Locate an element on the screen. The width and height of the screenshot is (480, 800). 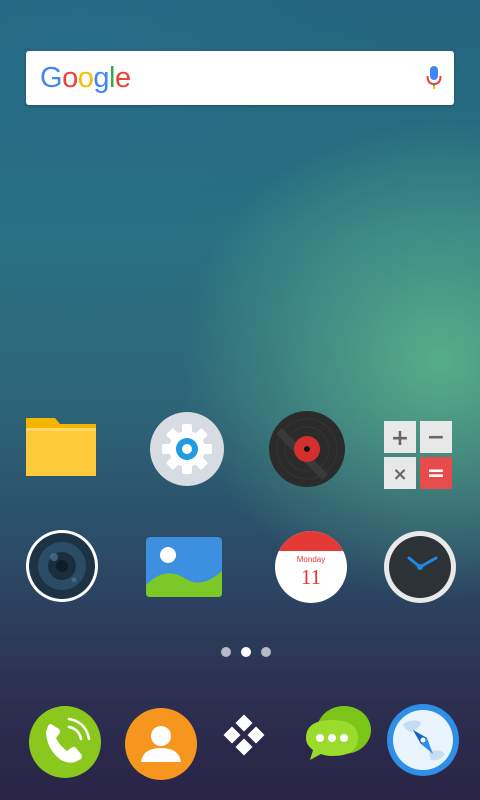
gallery-app is located at coordinates (184, 567).